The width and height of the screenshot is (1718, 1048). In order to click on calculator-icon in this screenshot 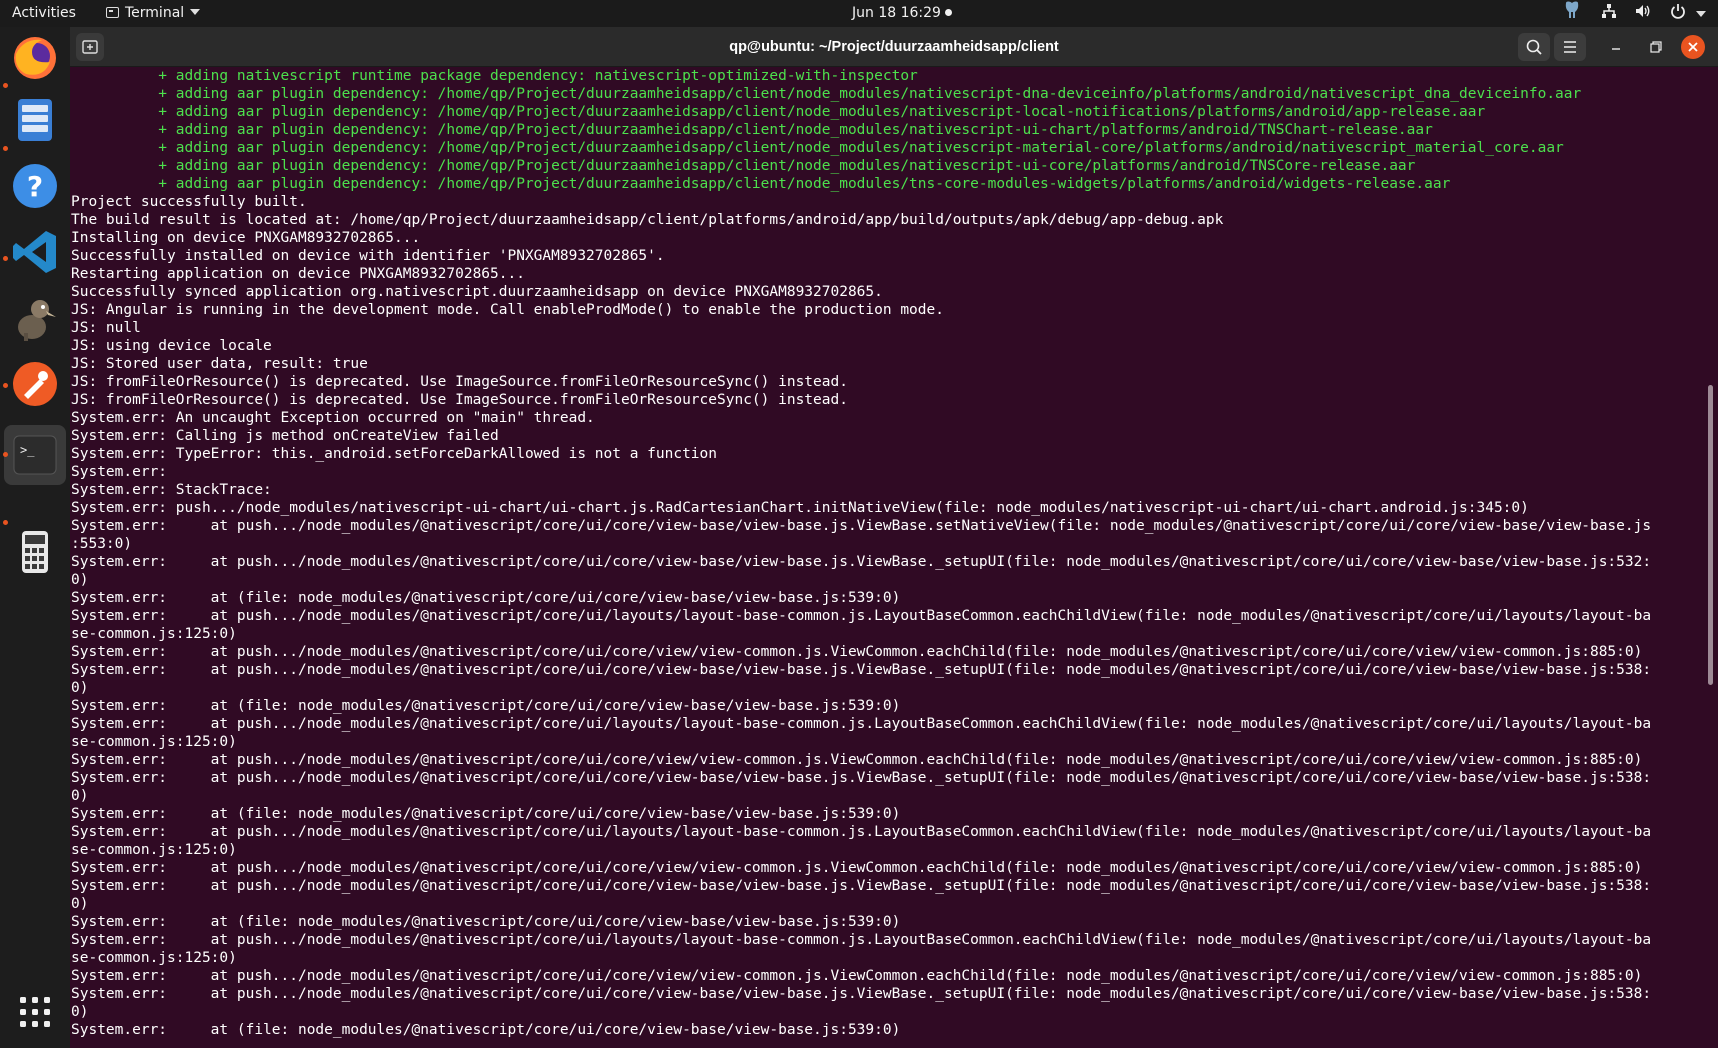, I will do `click(35, 552)`.